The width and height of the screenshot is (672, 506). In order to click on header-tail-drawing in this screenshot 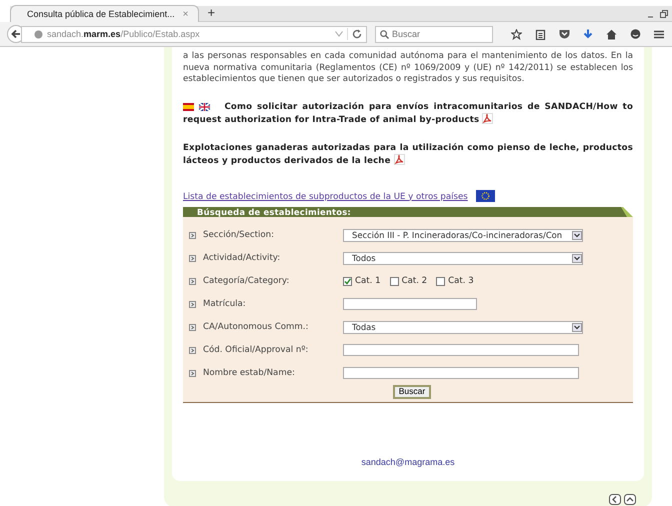, I will do `click(624, 211)`.